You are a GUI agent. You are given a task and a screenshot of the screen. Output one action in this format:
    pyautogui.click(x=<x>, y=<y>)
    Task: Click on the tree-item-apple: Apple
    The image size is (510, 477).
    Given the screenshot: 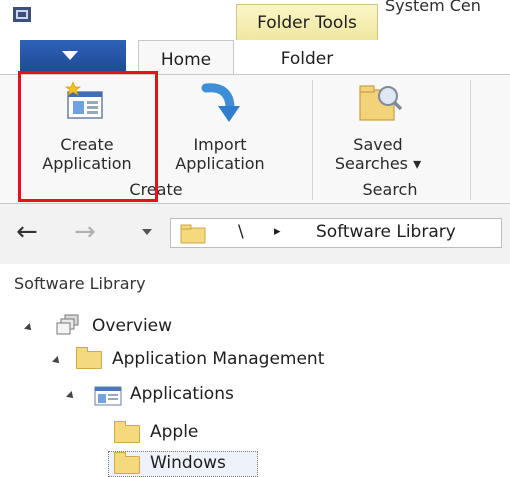 What is the action you would take?
    pyautogui.click(x=174, y=432)
    